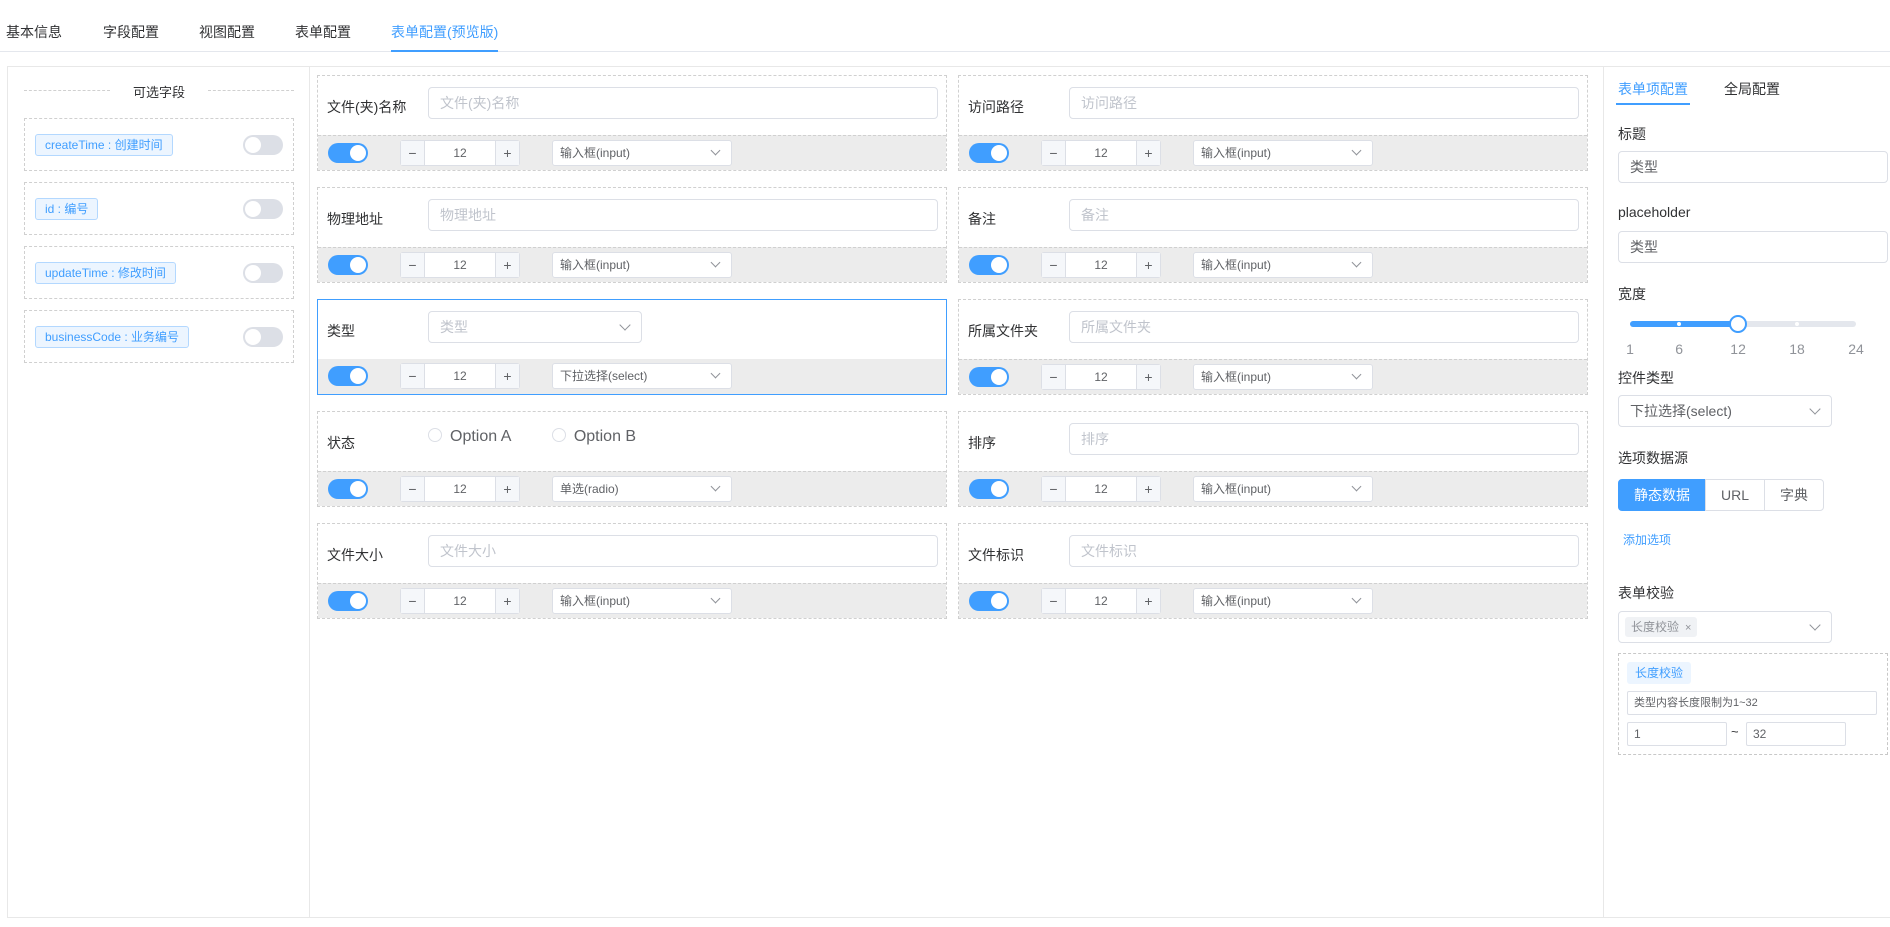 This screenshot has width=1890, height=927. What do you see at coordinates (480, 436) in the screenshot?
I see `radio-label: Option A` at bounding box center [480, 436].